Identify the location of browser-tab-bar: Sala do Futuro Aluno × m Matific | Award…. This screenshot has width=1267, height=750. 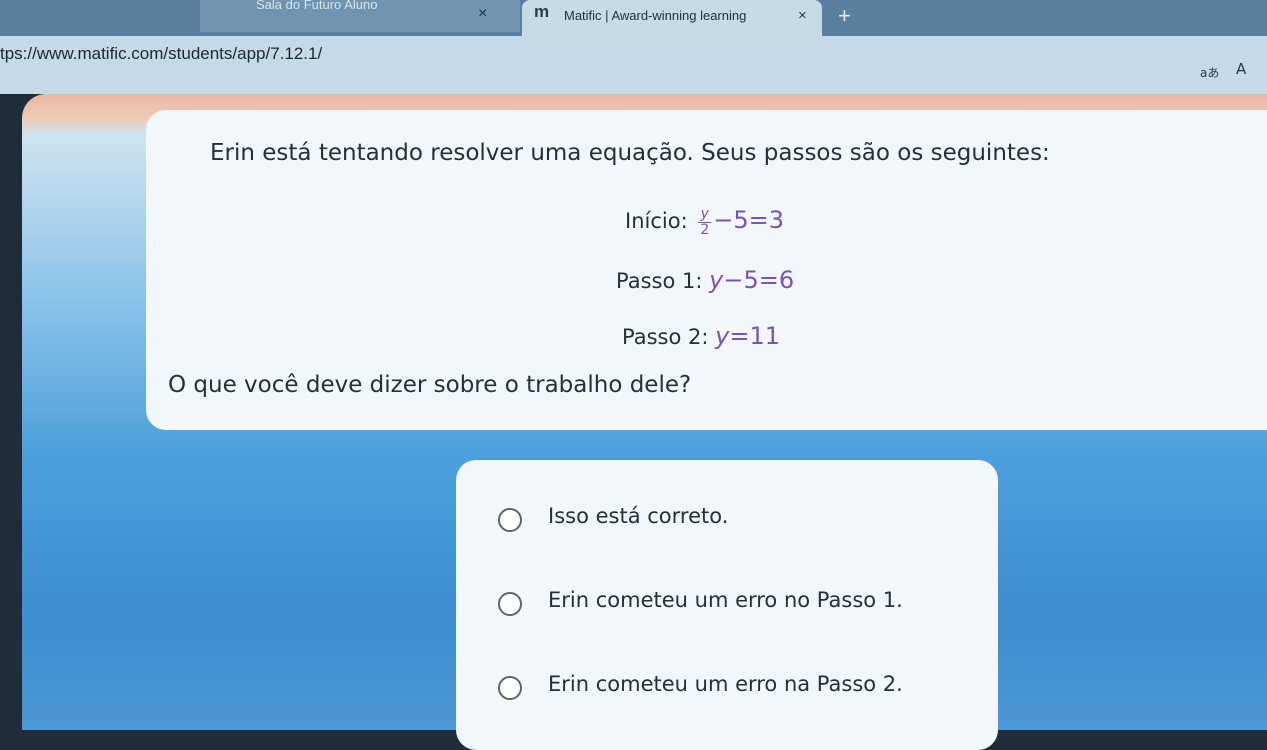
(633, 19).